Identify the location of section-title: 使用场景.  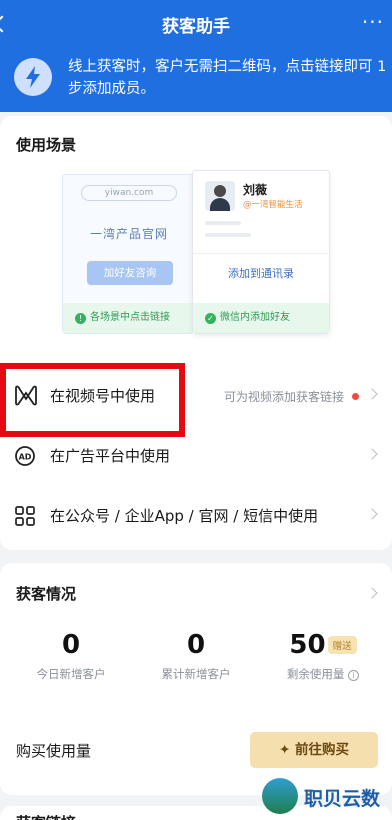
(46, 145).